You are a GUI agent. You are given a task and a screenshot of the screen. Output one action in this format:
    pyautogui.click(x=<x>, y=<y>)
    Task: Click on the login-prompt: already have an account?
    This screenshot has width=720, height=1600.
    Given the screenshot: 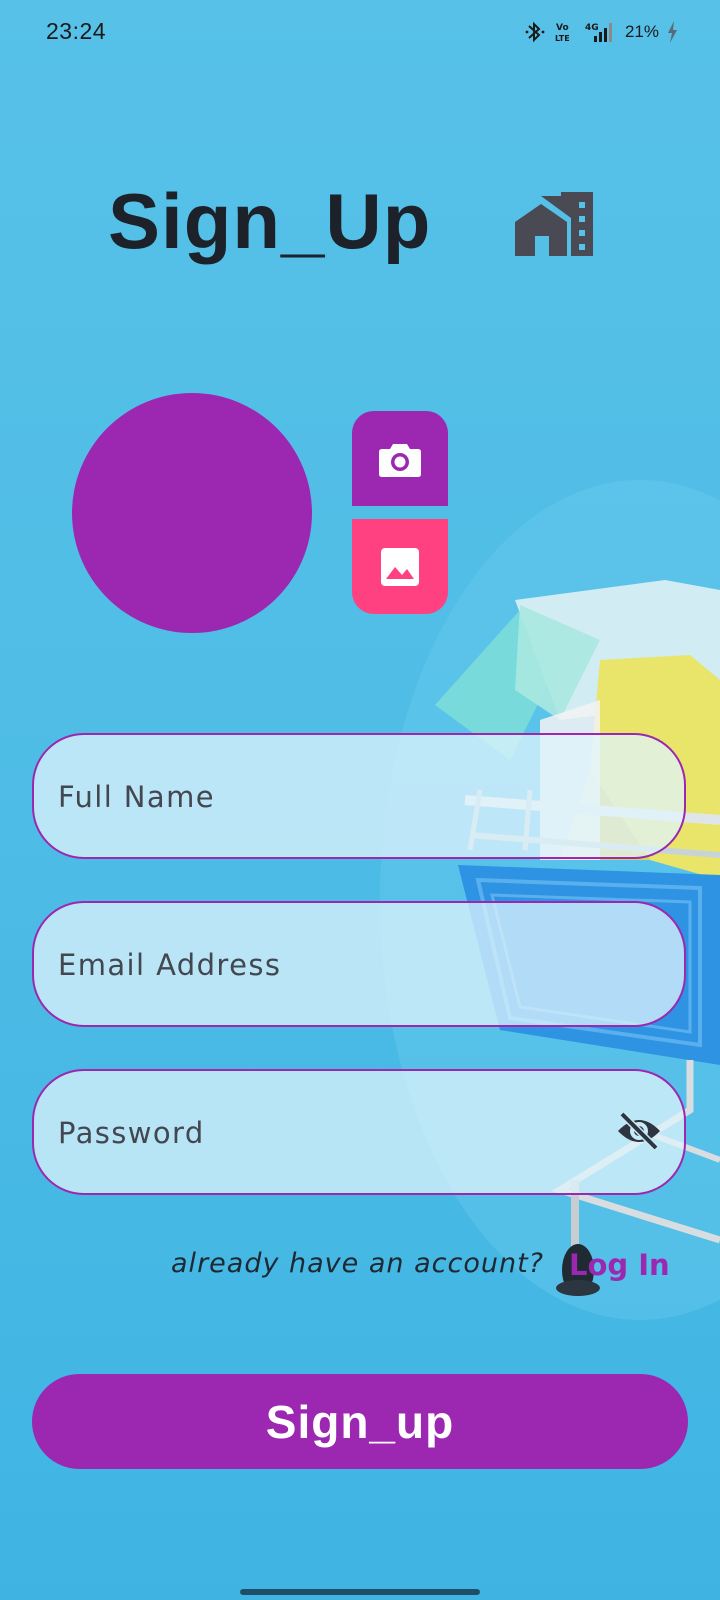 What is the action you would take?
    pyautogui.click(x=357, y=1263)
    